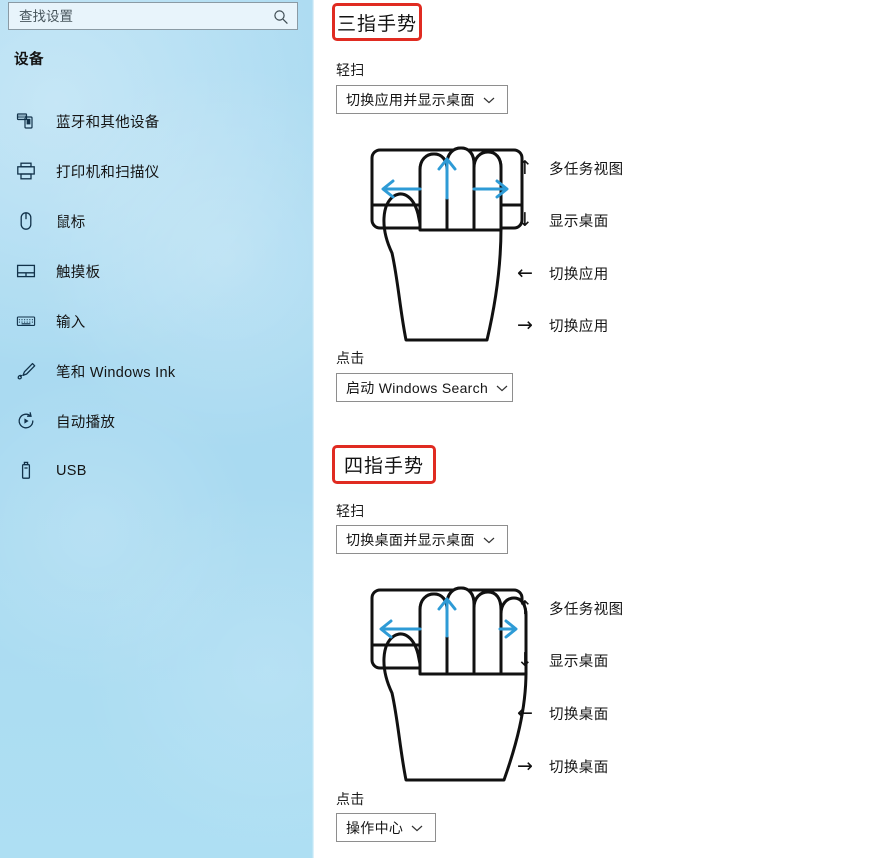 The image size is (870, 858). What do you see at coordinates (29, 471) in the screenshot?
I see `usb-icon` at bounding box center [29, 471].